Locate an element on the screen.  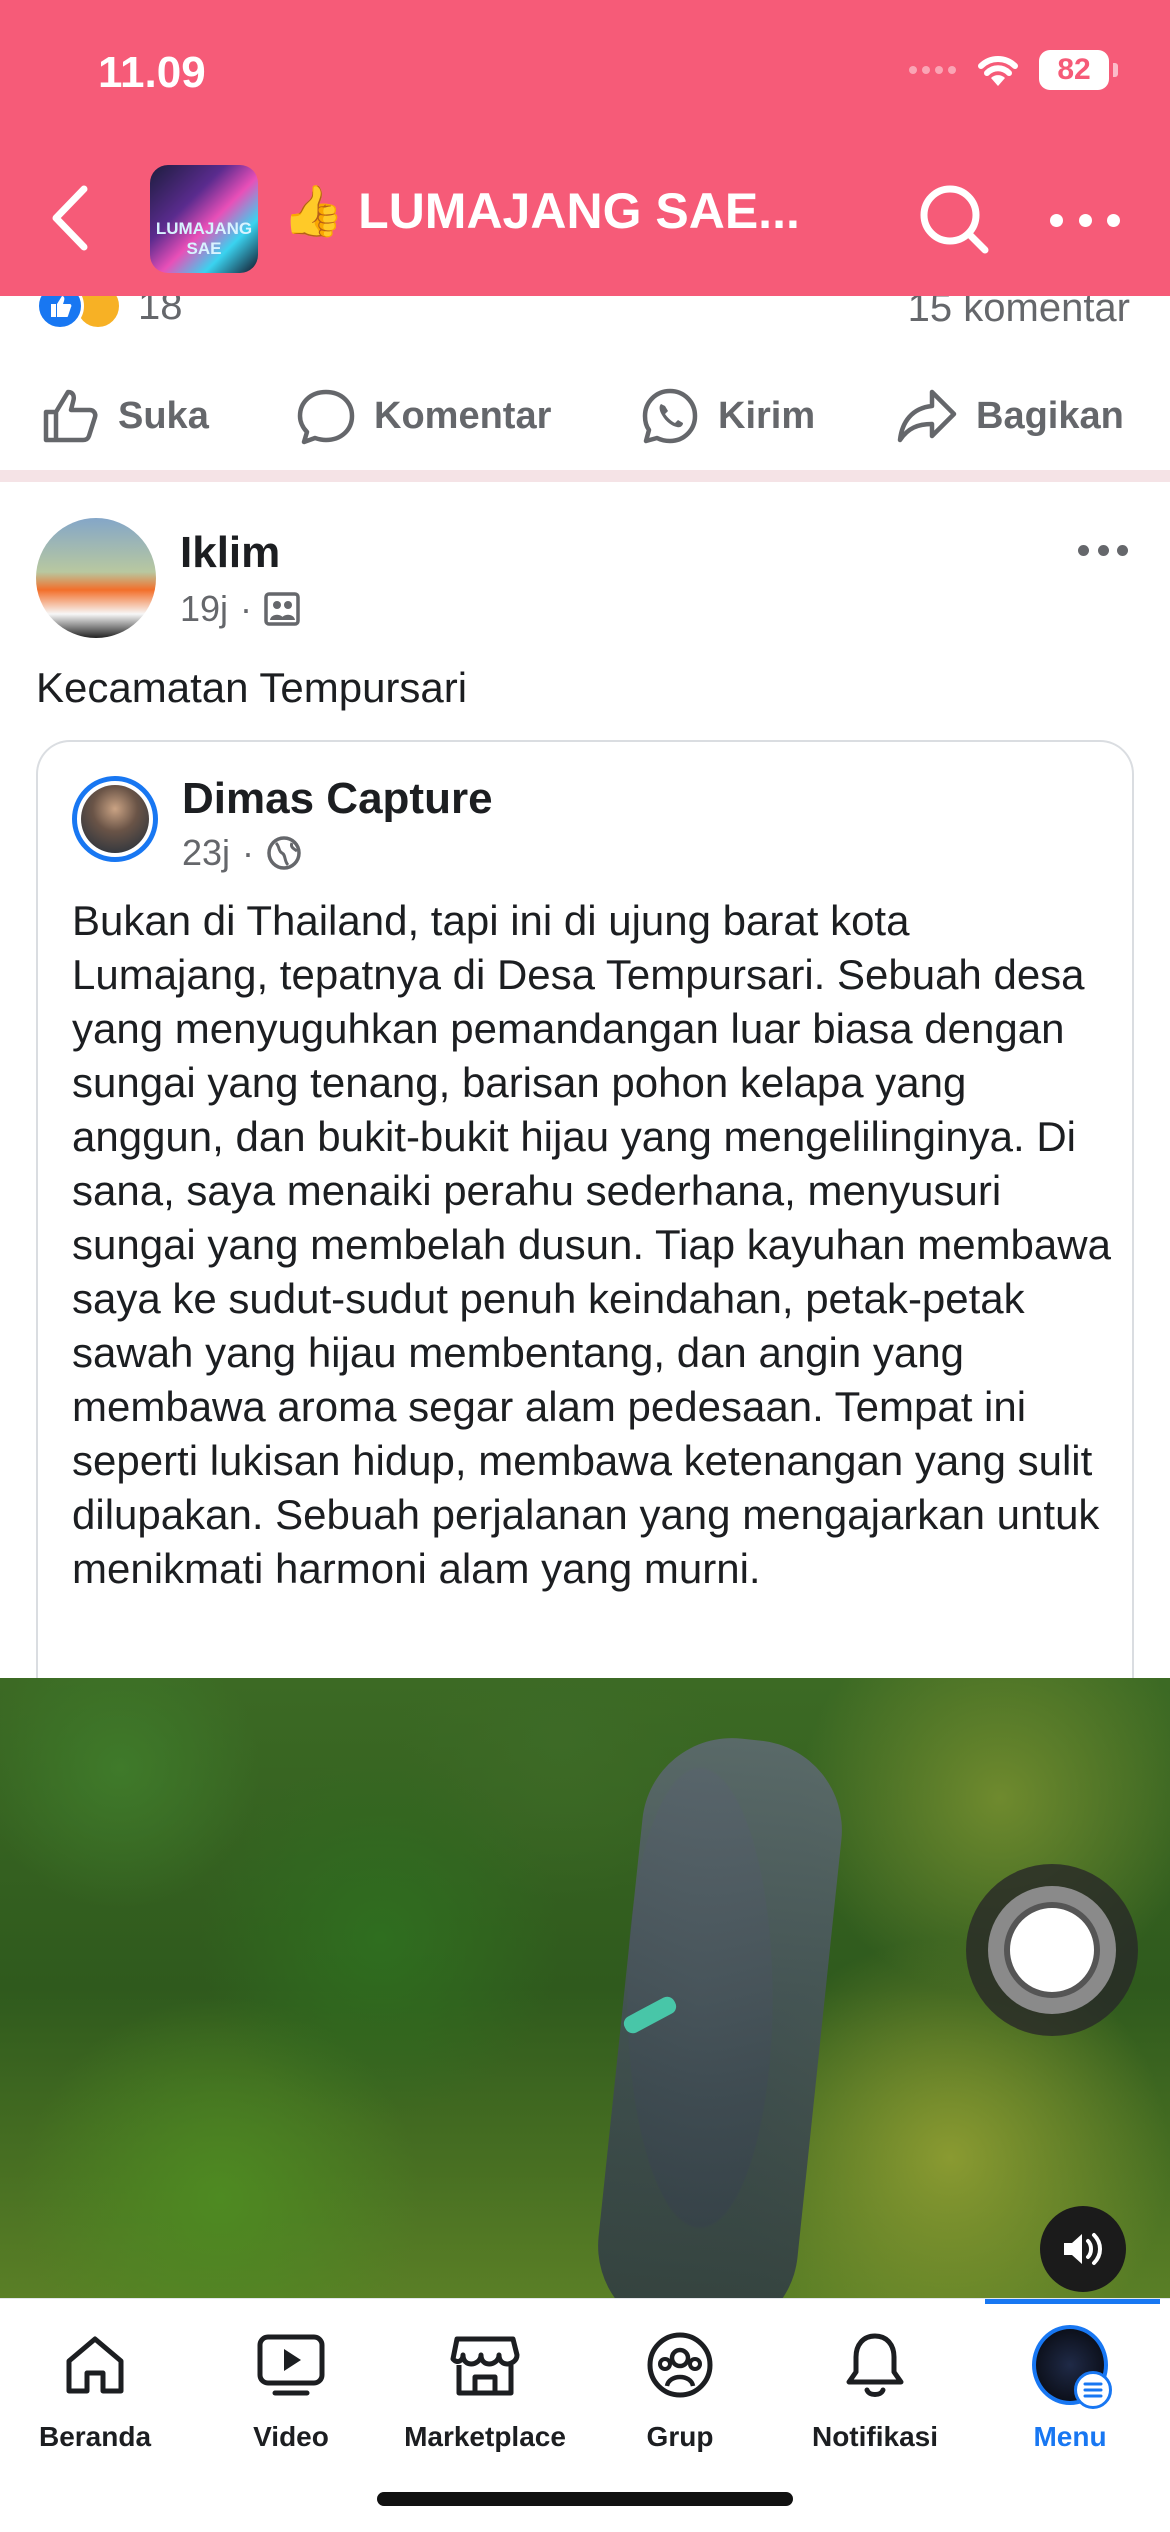
post-text: Kecamatan Tempursari is located at coordinates (252, 687).